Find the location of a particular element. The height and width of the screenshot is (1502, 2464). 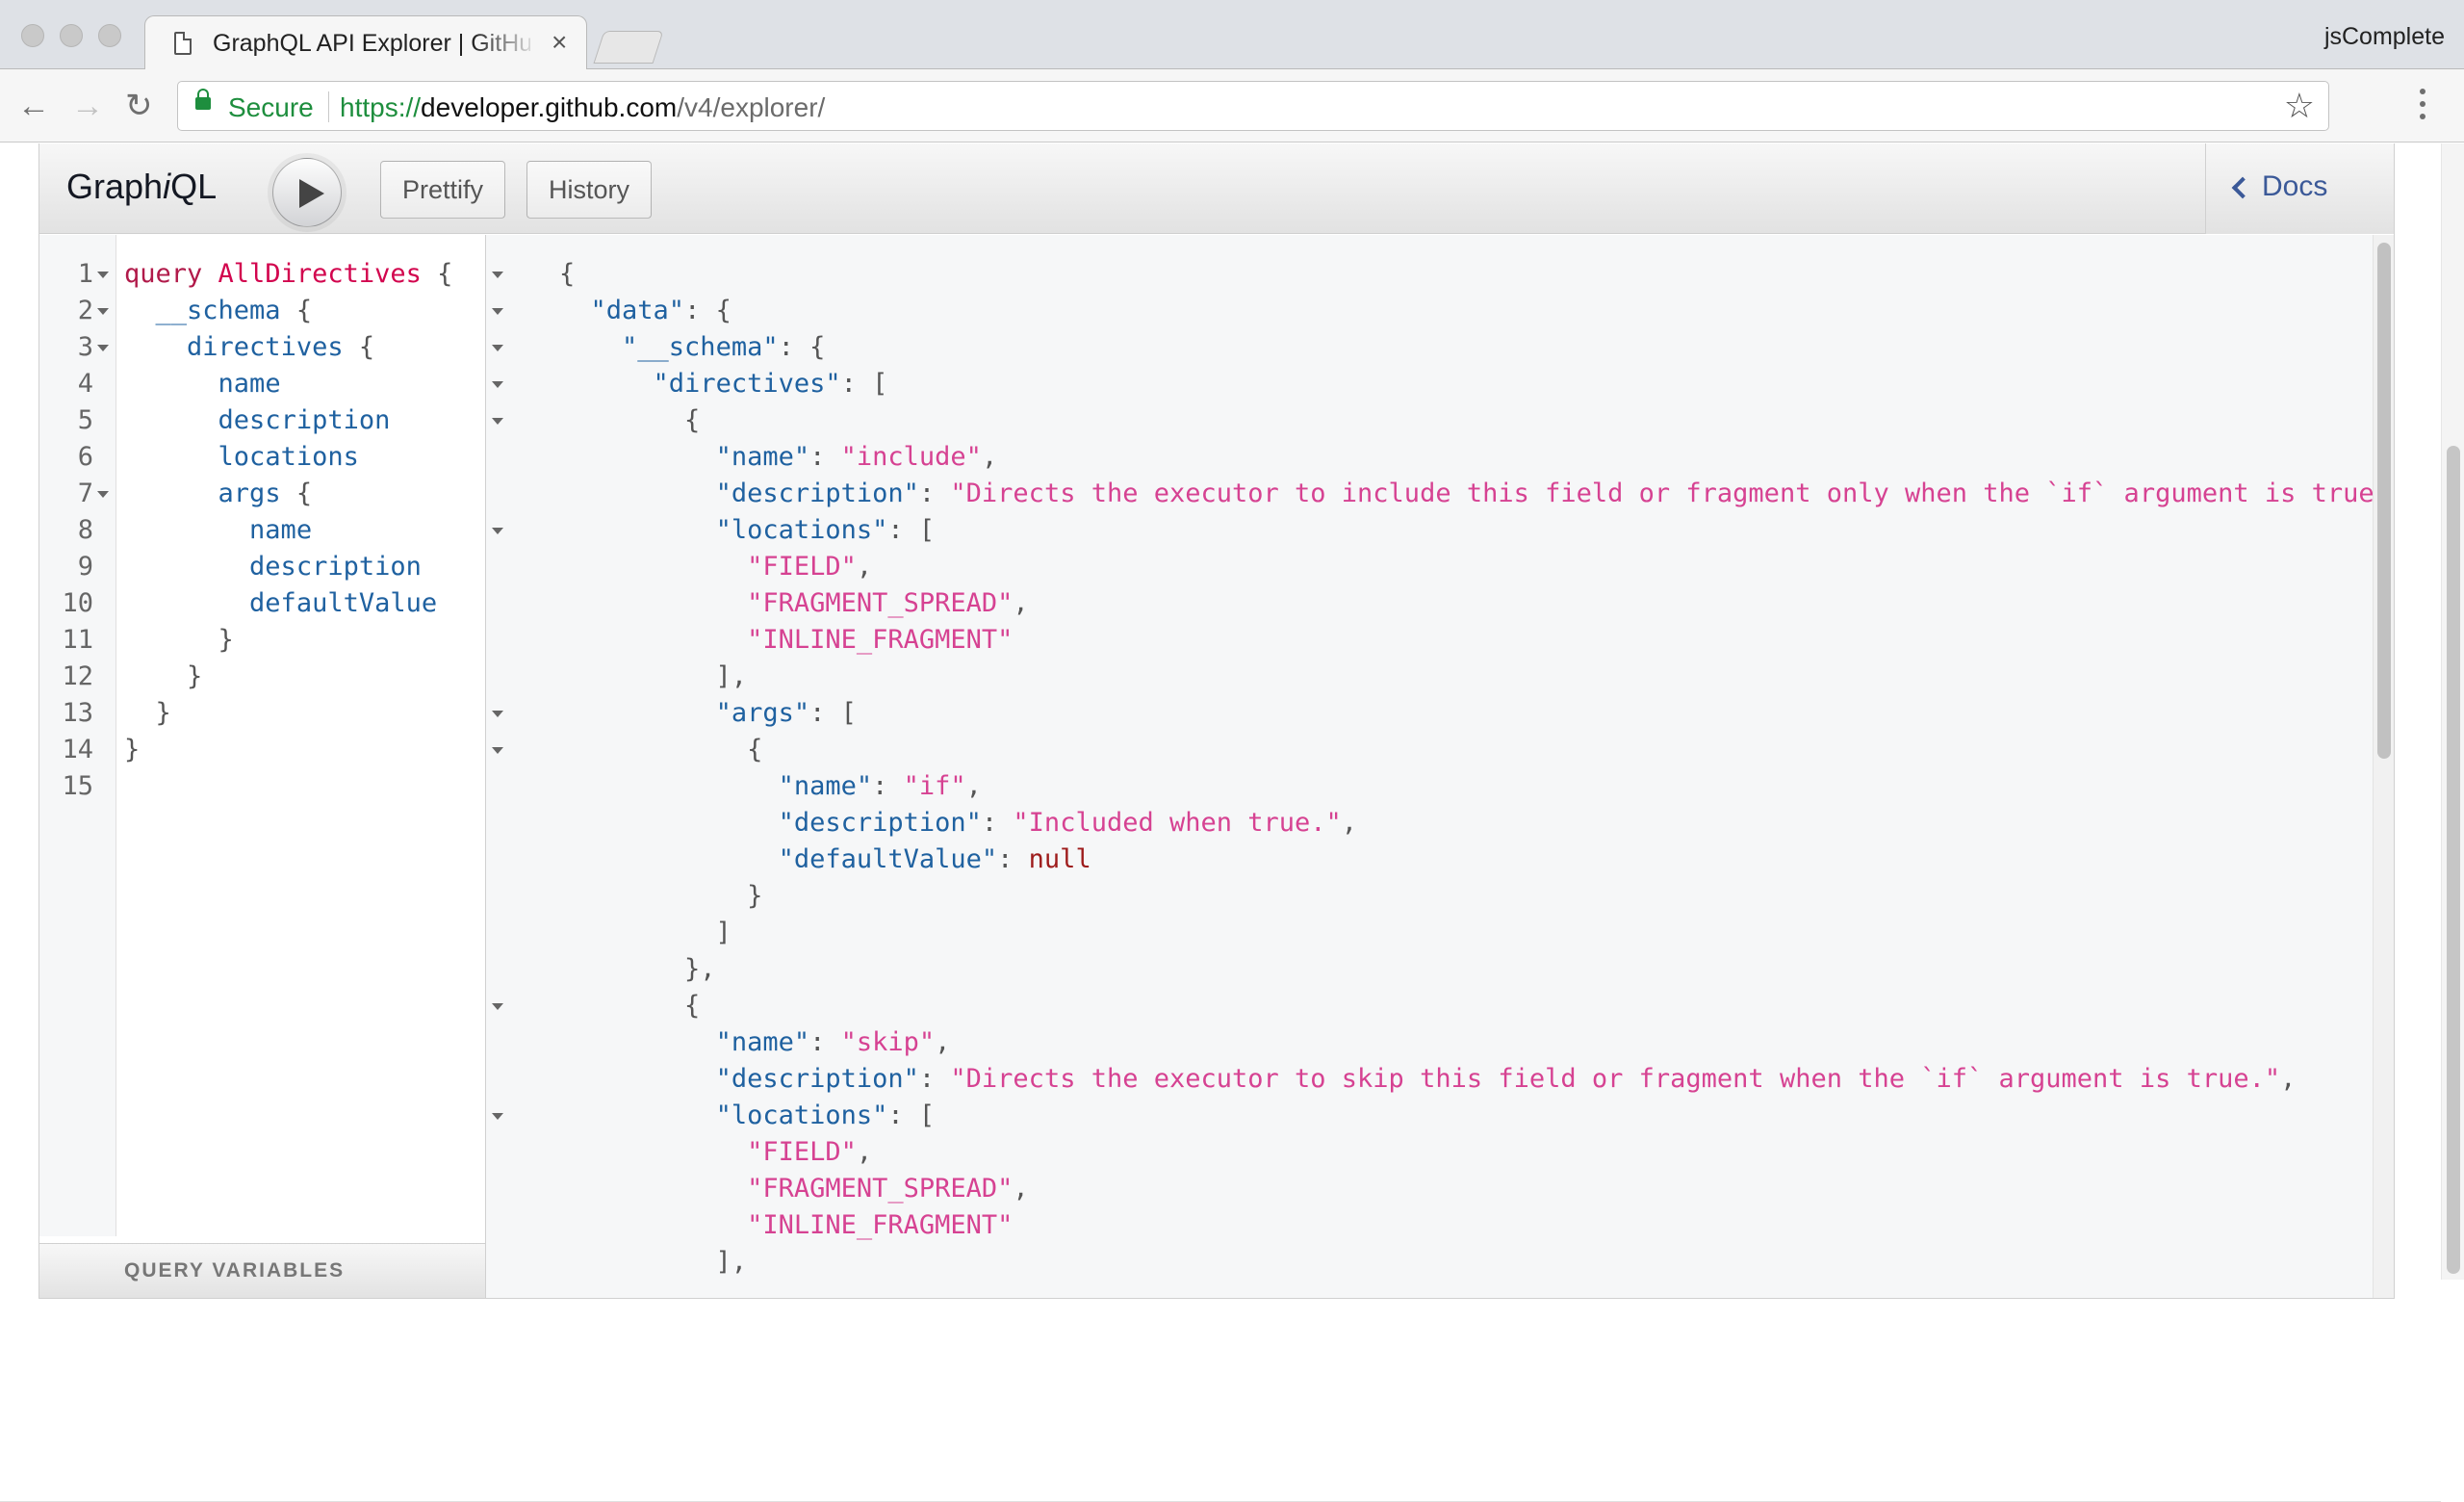

result-scrollbar is located at coordinates (2383, 766).